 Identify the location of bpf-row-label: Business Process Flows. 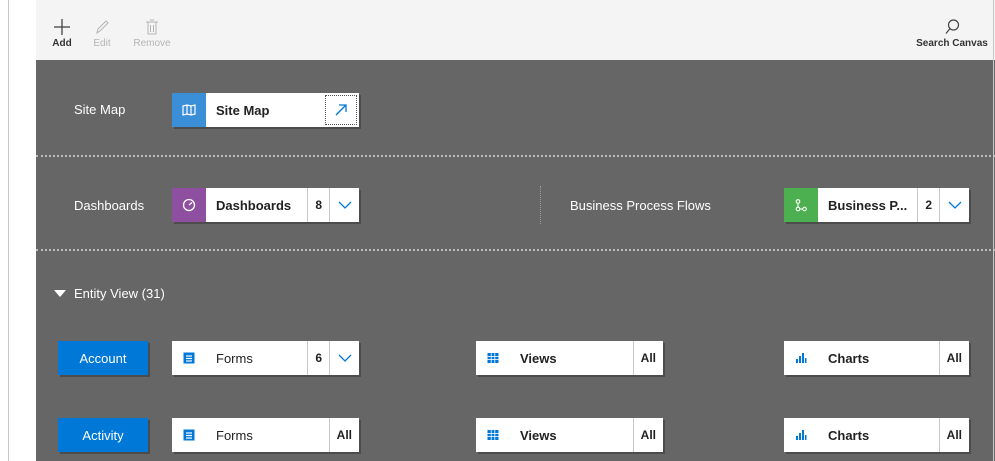
(640, 205).